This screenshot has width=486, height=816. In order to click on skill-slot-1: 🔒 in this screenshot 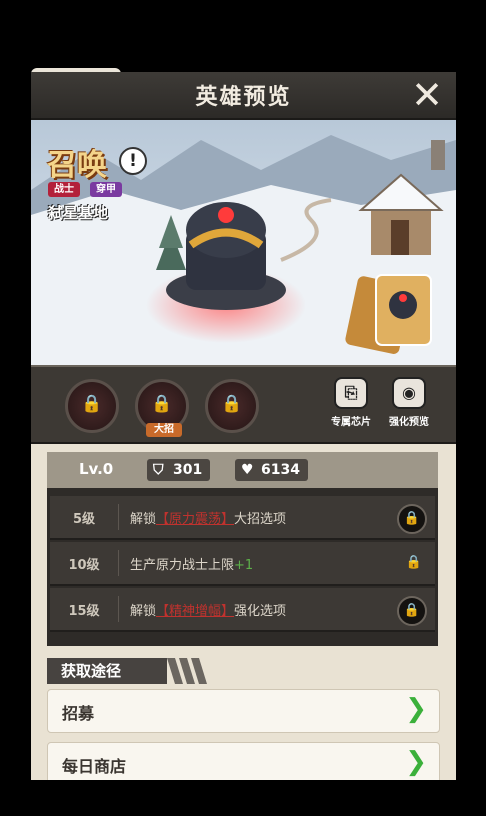, I will do `click(92, 406)`.